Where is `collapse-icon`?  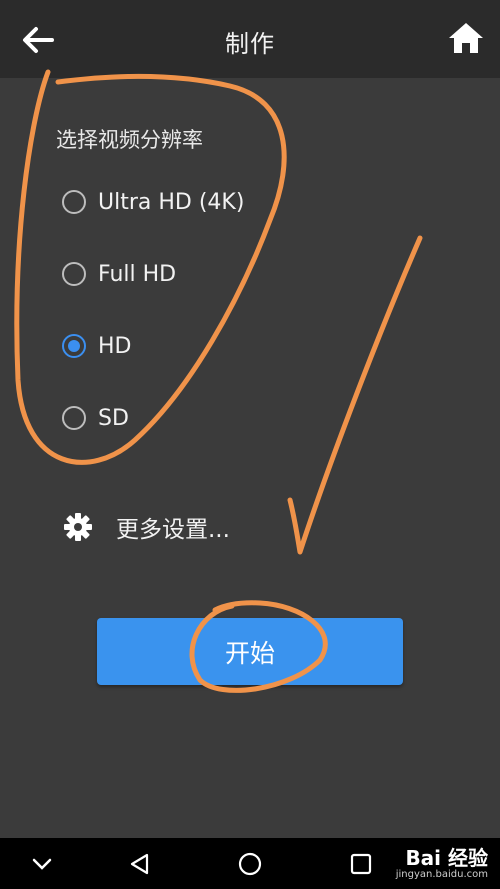 collapse-icon is located at coordinates (42, 864).